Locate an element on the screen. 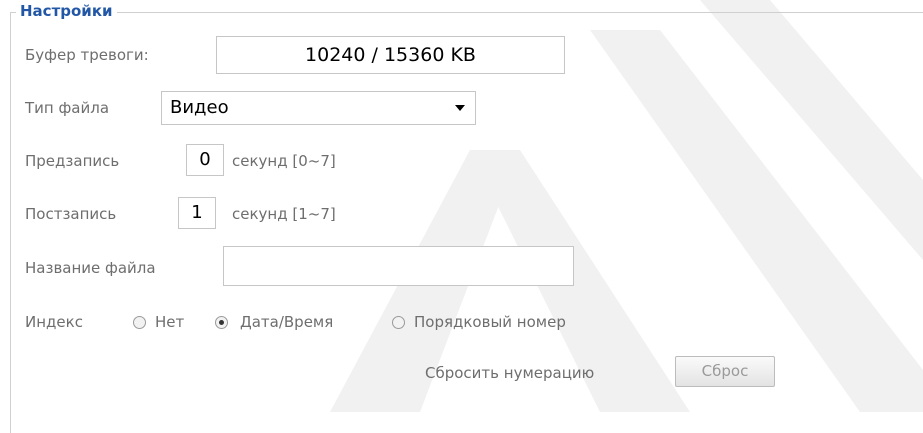  file-type-select: Видео is located at coordinates (318, 108).